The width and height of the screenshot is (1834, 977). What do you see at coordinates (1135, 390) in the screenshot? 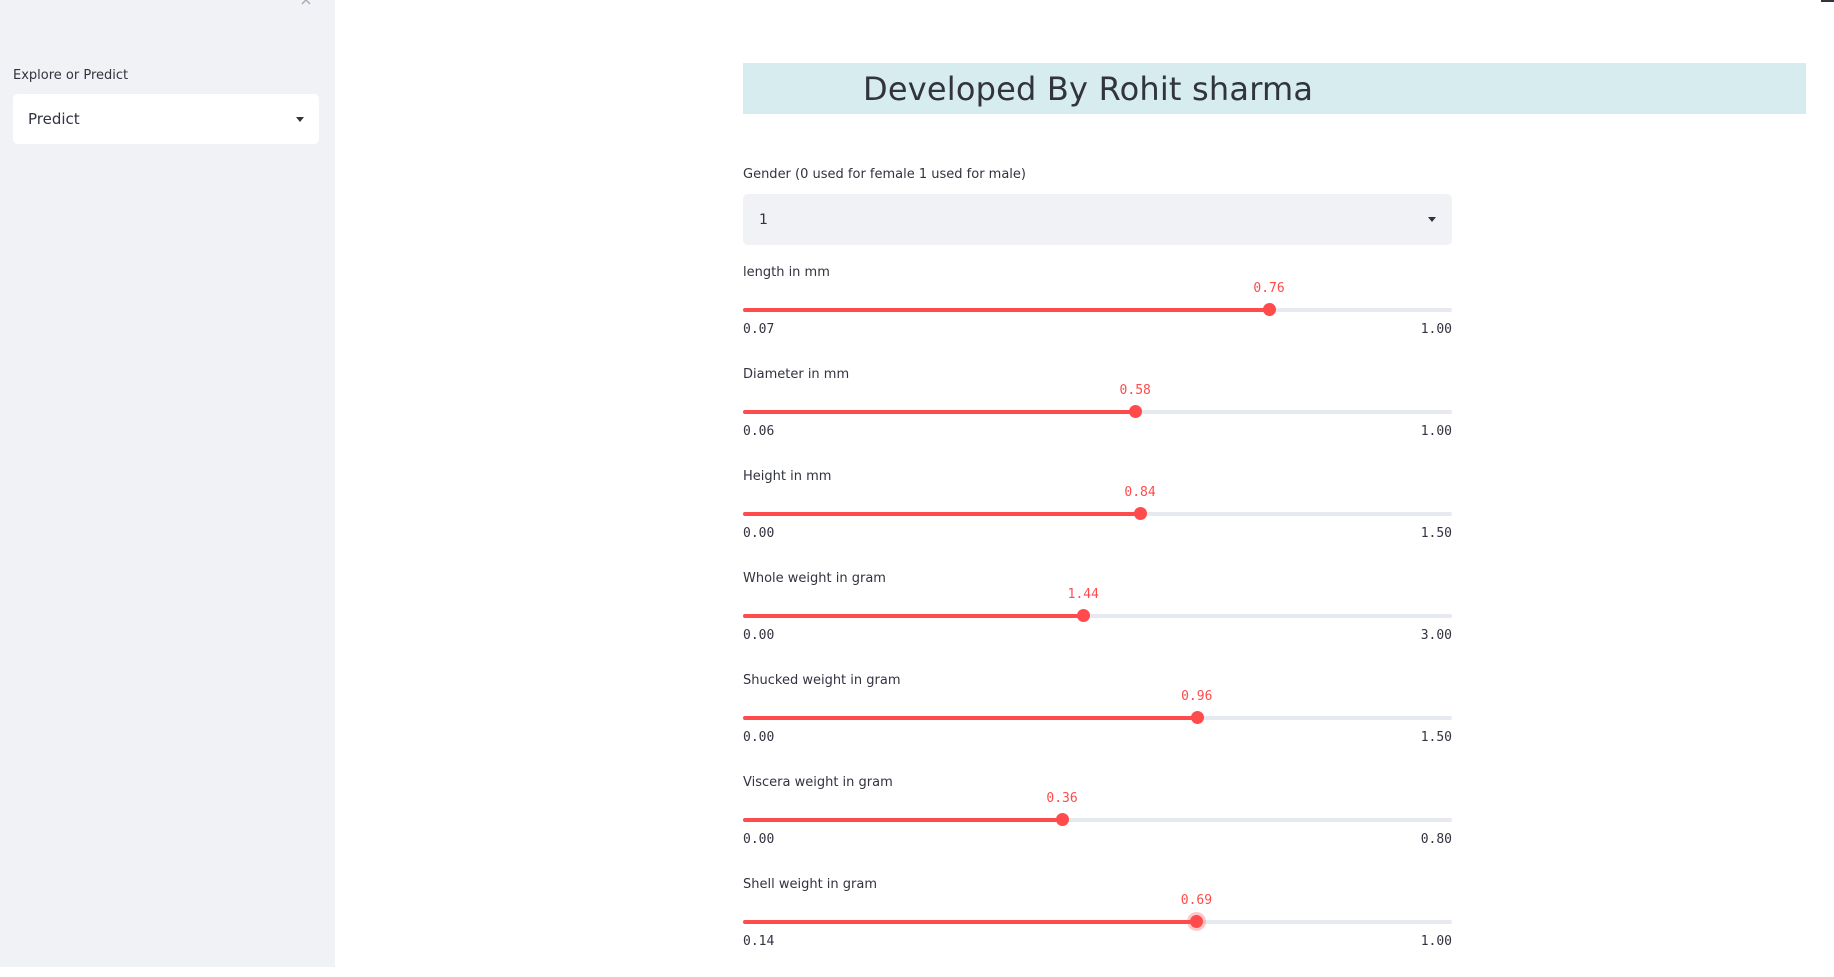
I see `slider-current-value: 0.58` at bounding box center [1135, 390].